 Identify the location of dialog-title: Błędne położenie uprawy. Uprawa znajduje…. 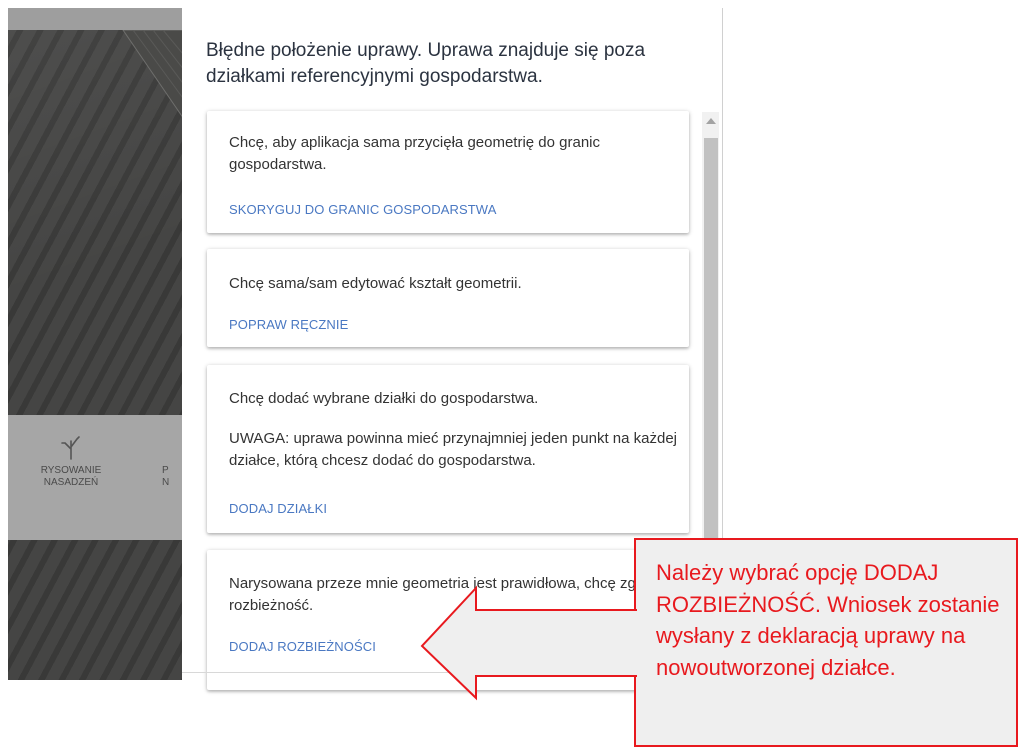
(426, 63).